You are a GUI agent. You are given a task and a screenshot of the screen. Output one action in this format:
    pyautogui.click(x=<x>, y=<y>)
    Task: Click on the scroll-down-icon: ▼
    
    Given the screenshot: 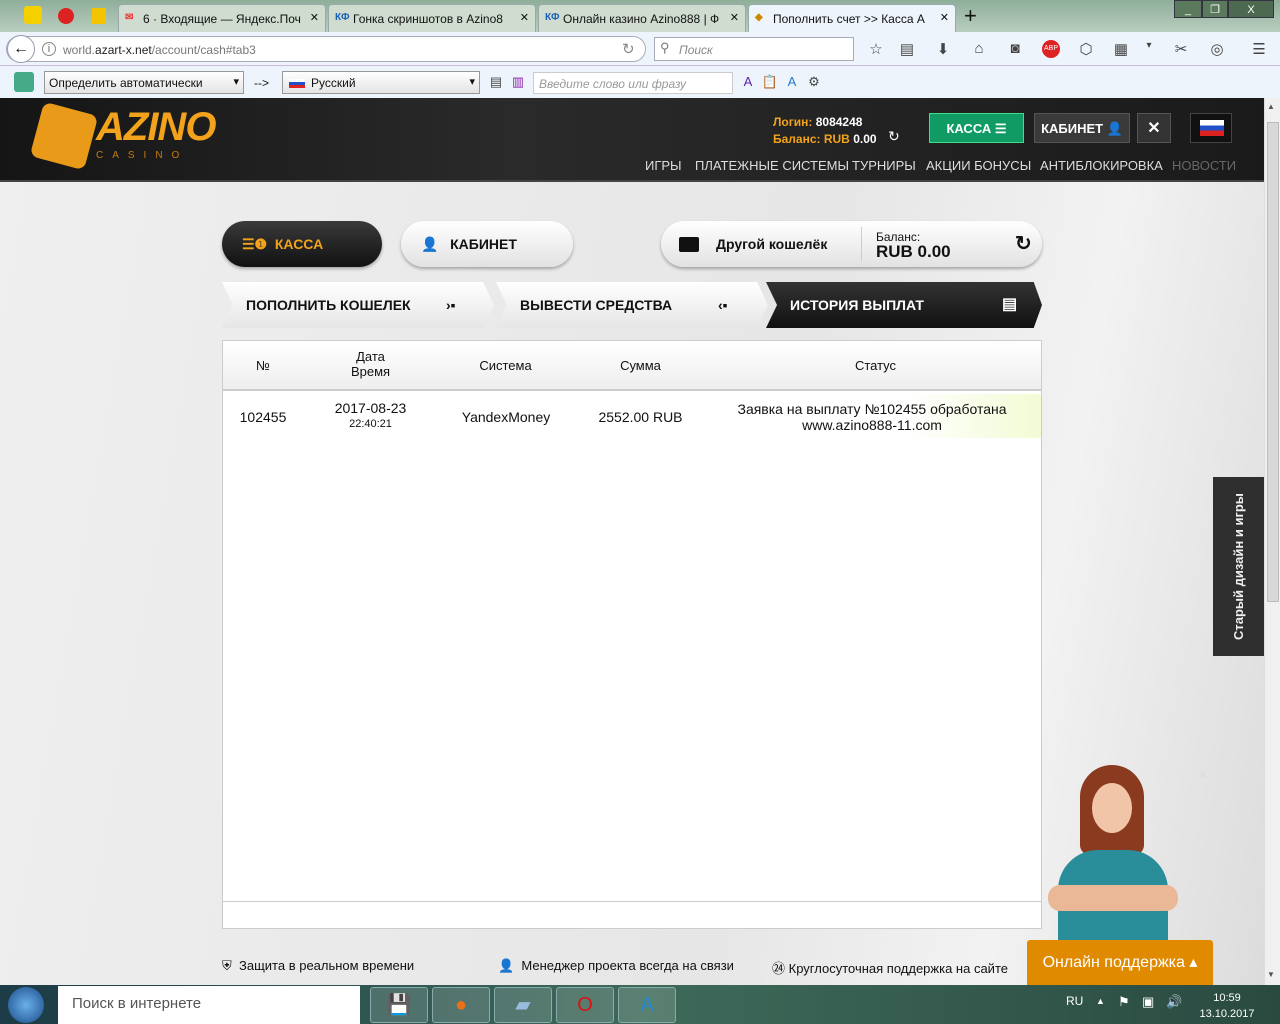 What is the action you would take?
    pyautogui.click(x=1271, y=974)
    